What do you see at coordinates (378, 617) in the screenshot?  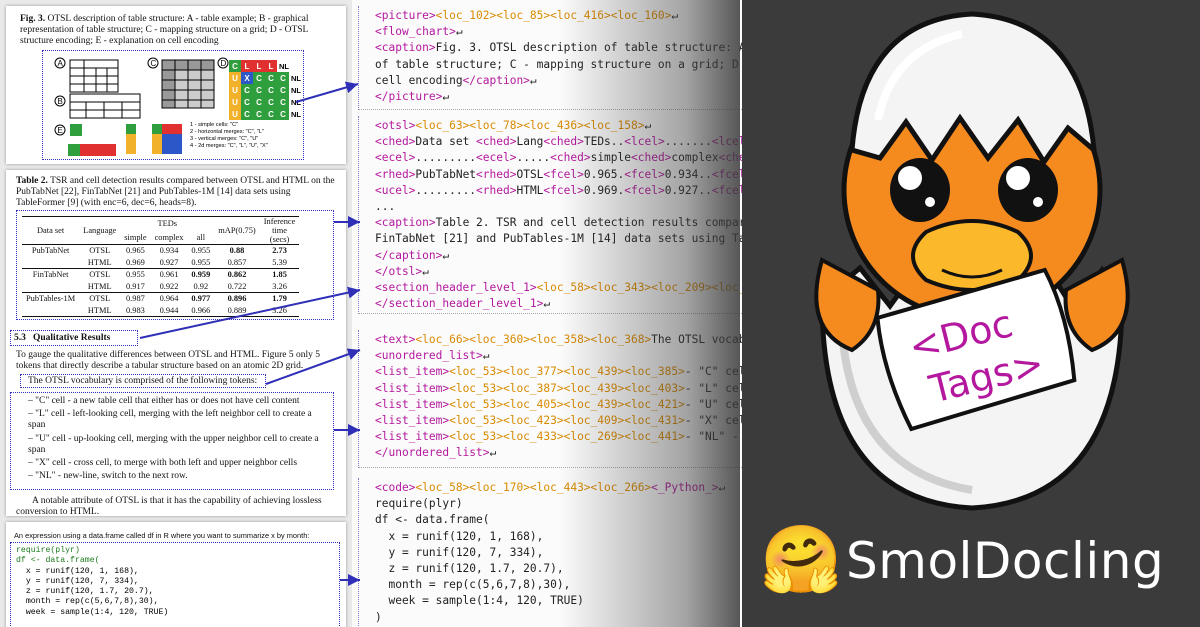 I see `doctags-line: )` at bounding box center [378, 617].